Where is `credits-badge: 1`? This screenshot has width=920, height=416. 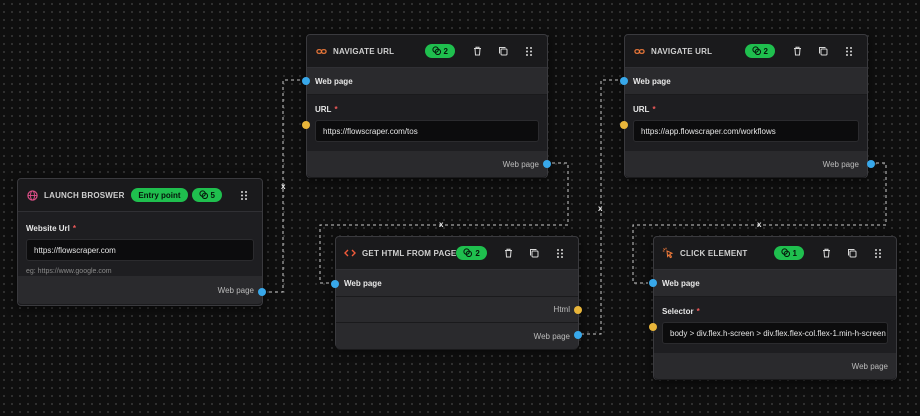 credits-badge: 1 is located at coordinates (788, 253).